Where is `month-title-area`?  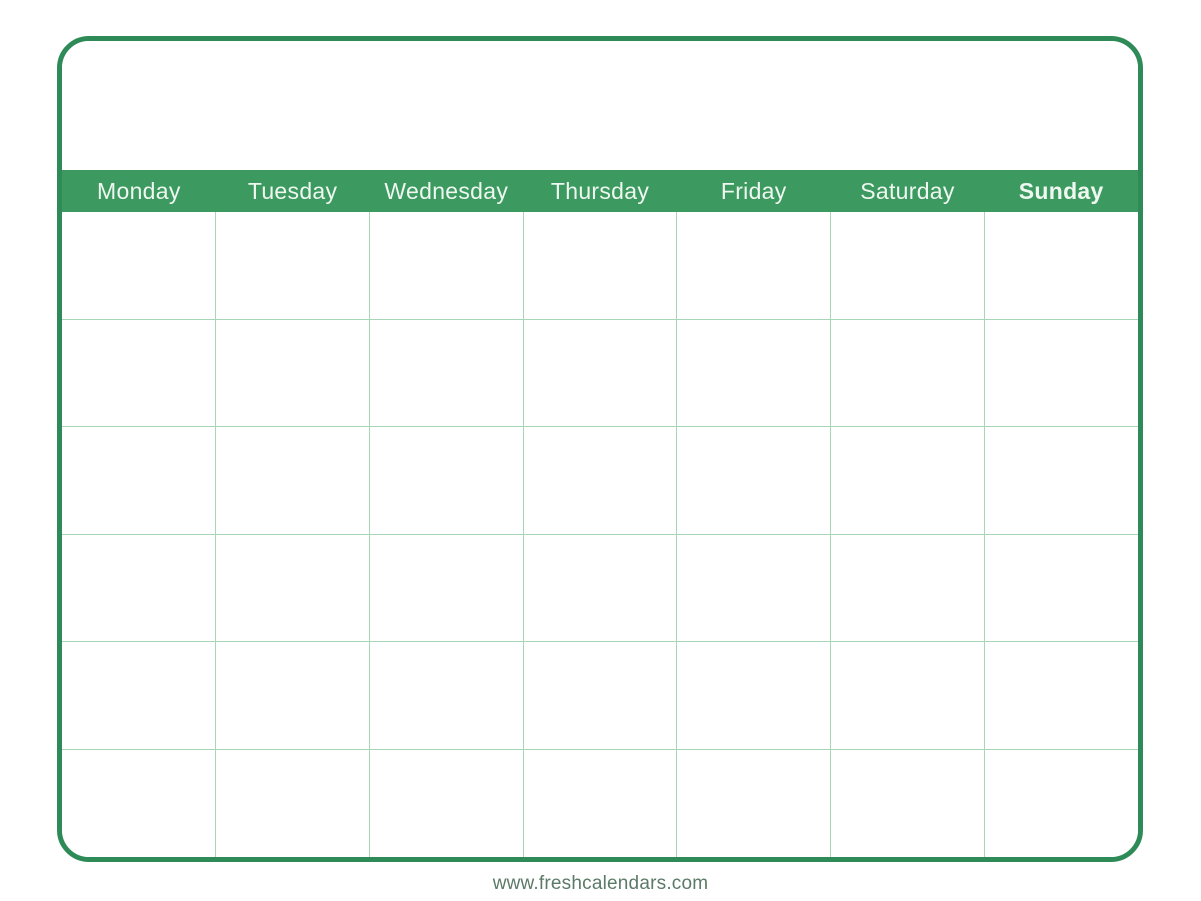
month-title-area is located at coordinates (600, 105).